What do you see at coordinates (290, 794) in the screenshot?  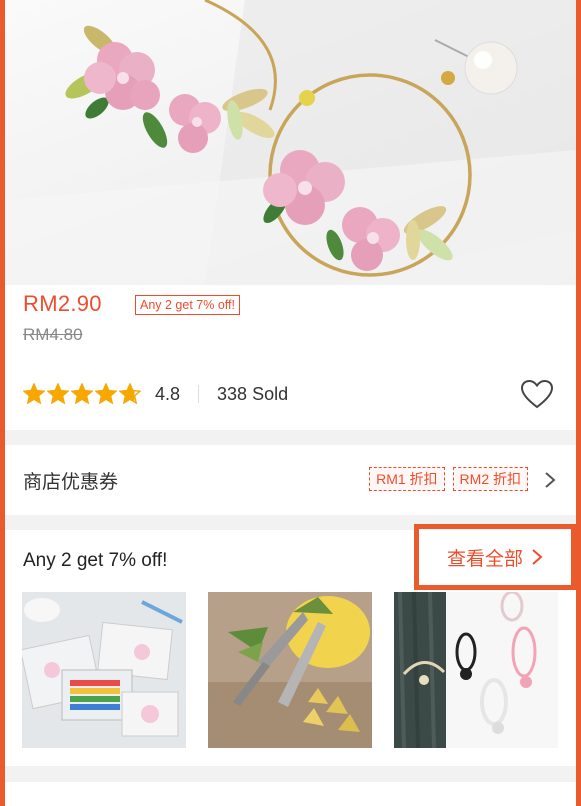 I see `next-section-strip` at bounding box center [290, 794].